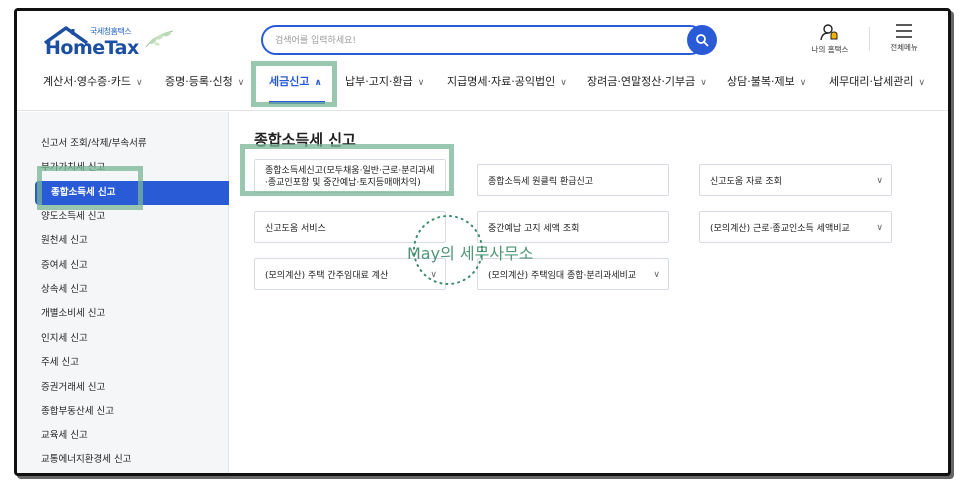  I want to click on highlight-box, so click(294, 84).